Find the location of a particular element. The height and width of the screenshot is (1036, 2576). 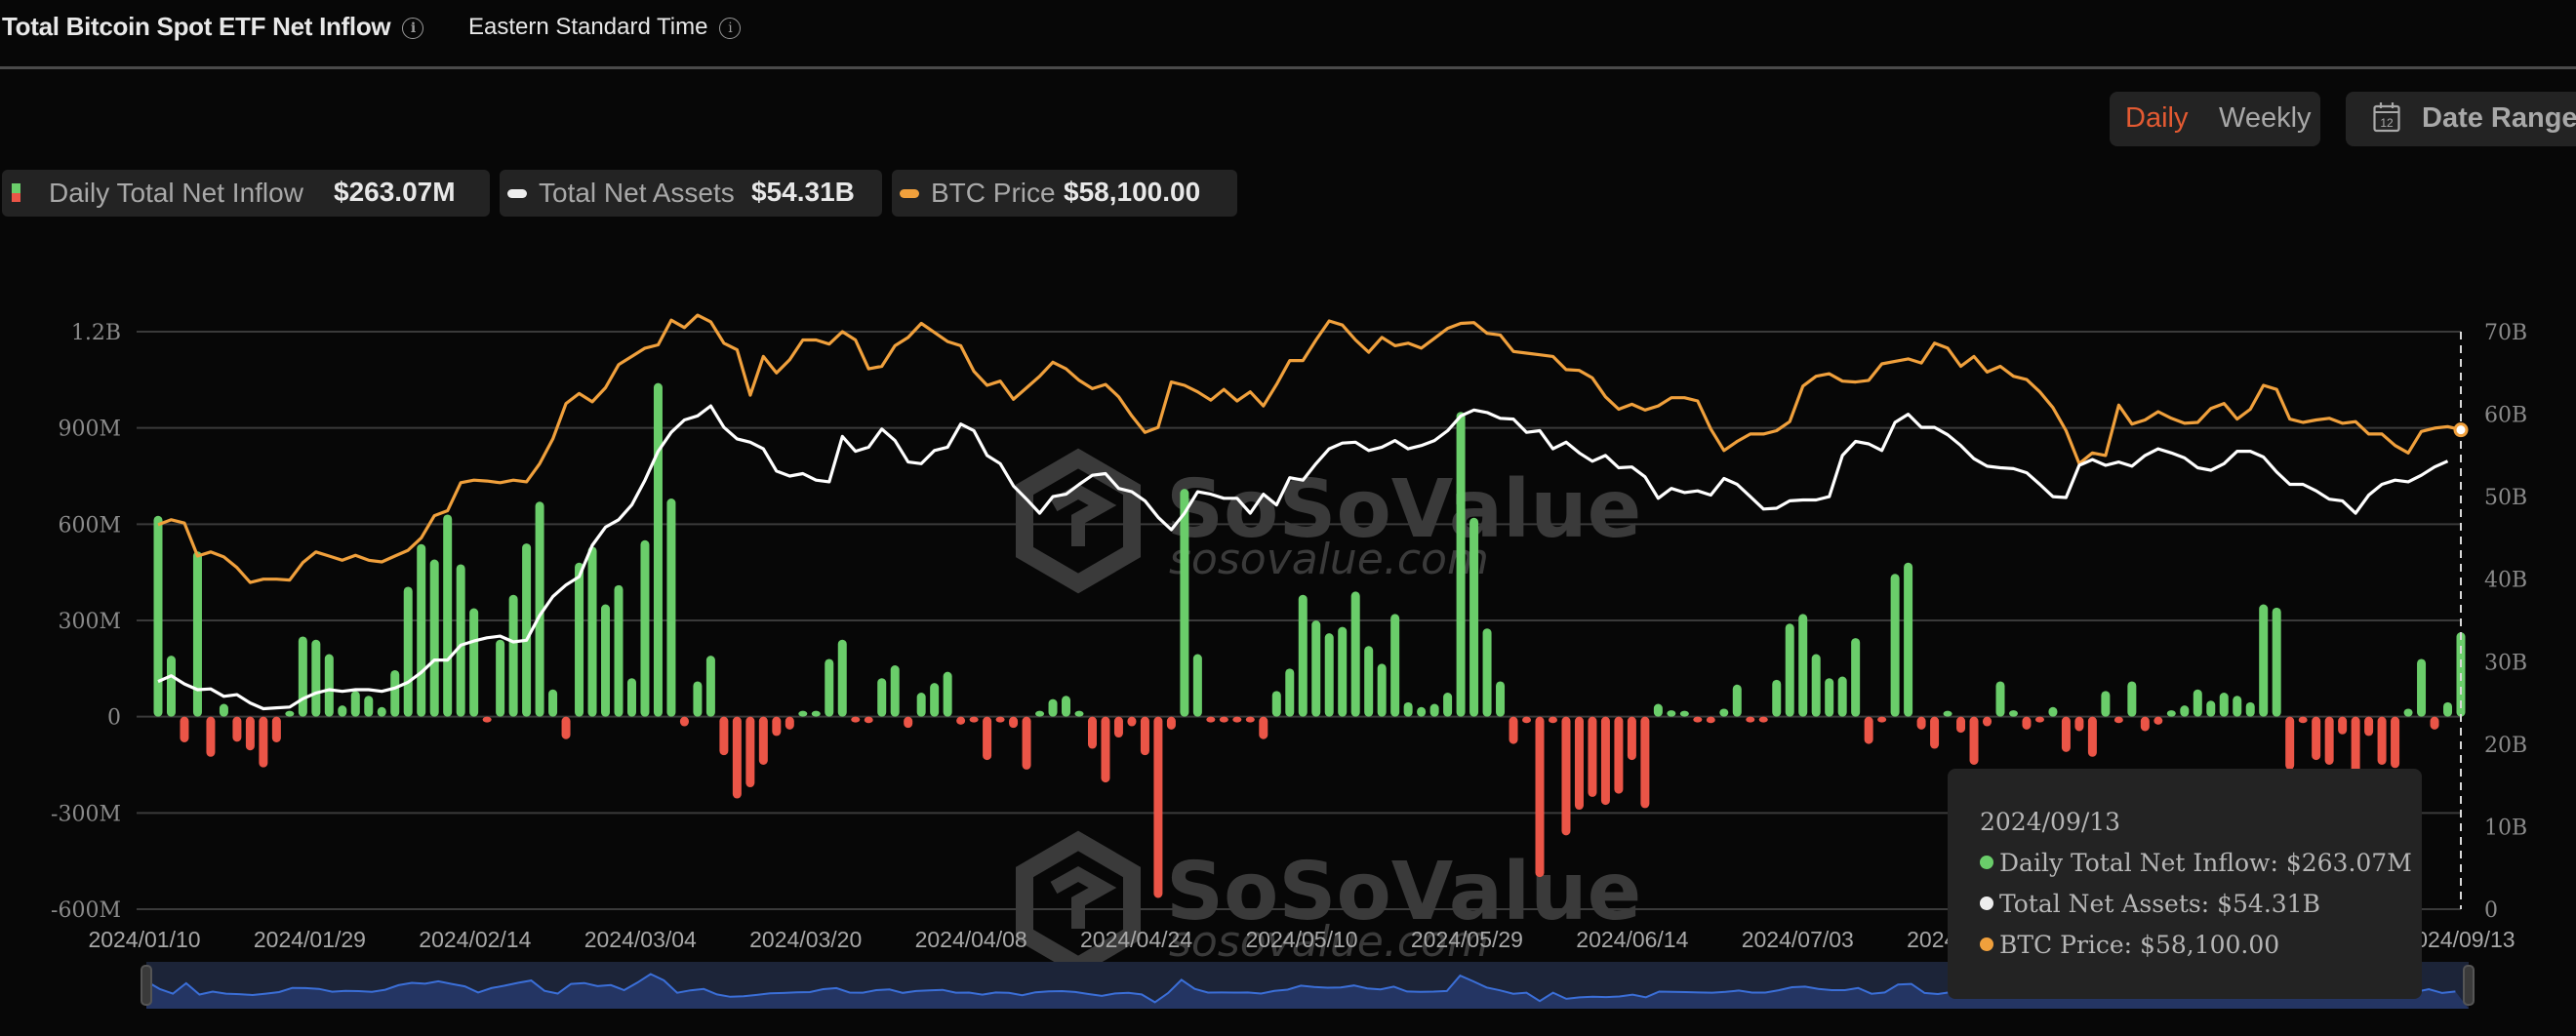

y-tick-label-left: 900M is located at coordinates (89, 430).